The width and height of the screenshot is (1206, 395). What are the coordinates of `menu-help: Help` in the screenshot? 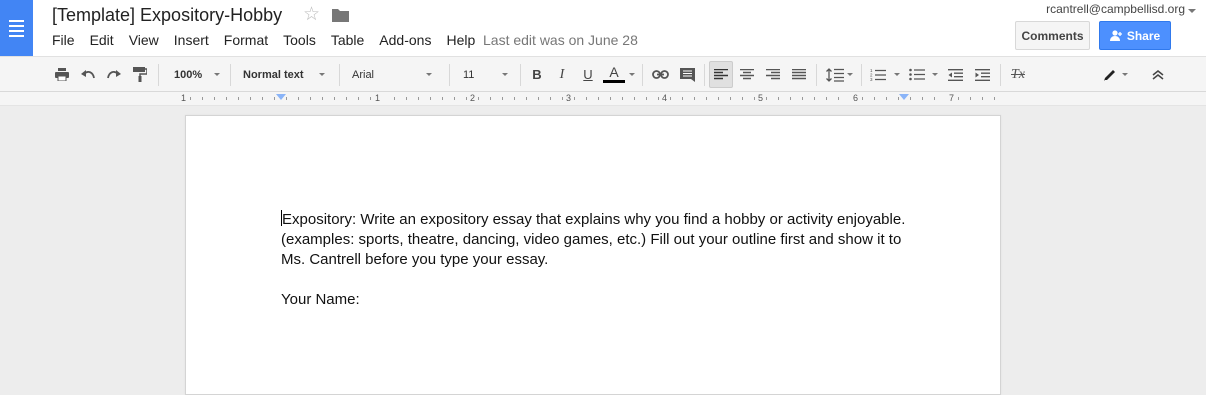 It's located at (460, 40).